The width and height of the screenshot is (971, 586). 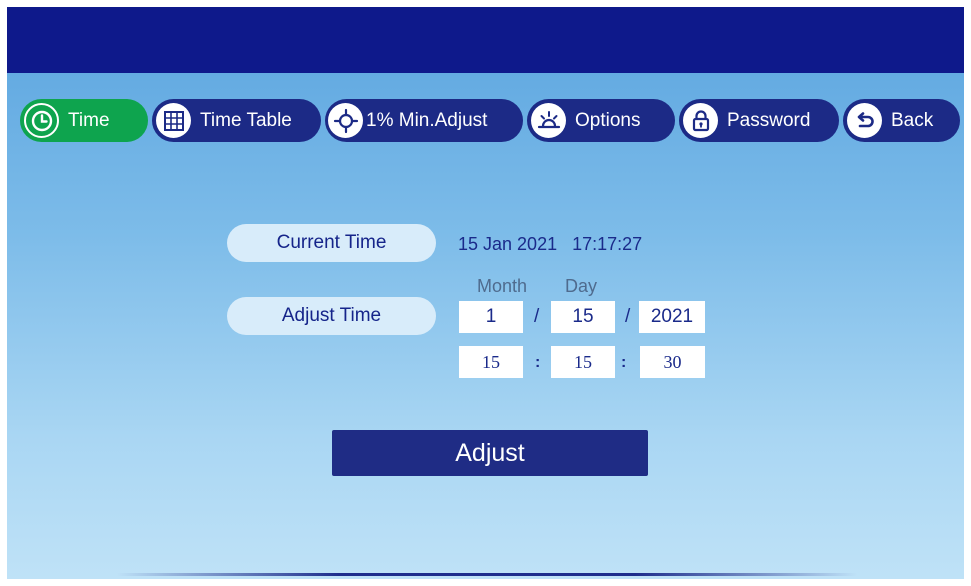 I want to click on tab-options: Options, so click(x=601, y=120).